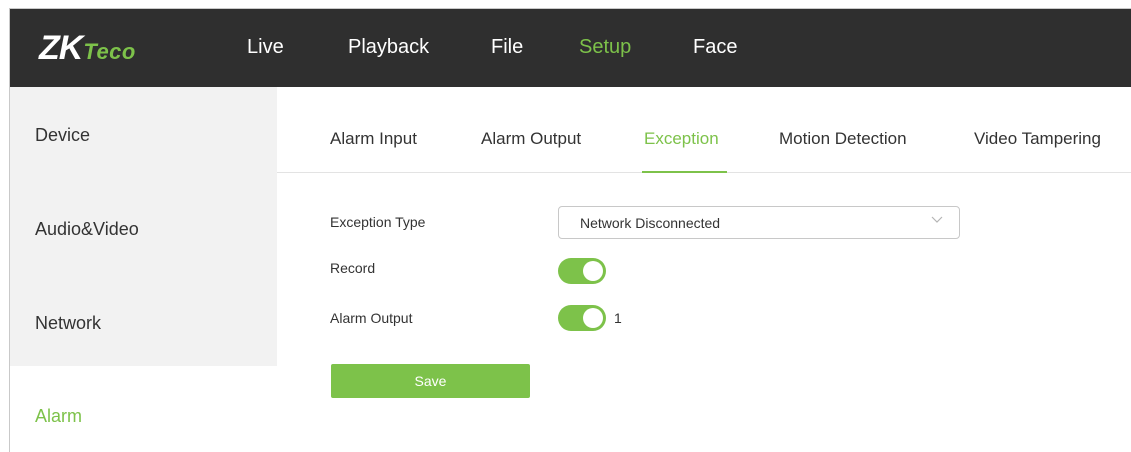 This screenshot has width=1131, height=452. What do you see at coordinates (715, 47) in the screenshot?
I see `nav-face: Face` at bounding box center [715, 47].